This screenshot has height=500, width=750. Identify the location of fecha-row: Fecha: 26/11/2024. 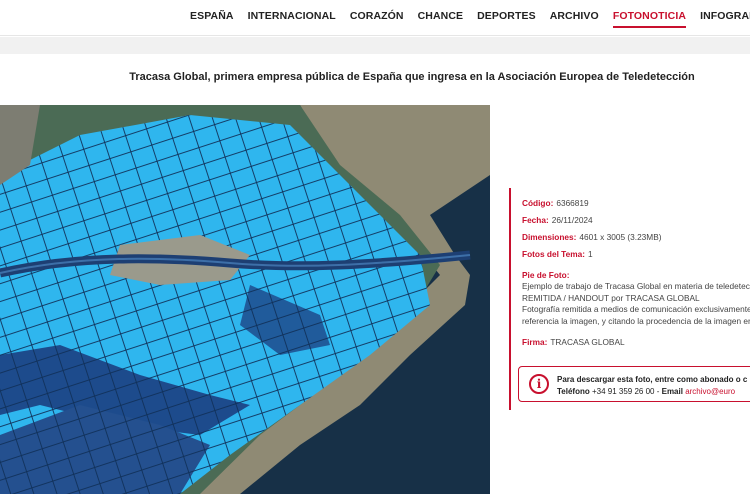
(557, 220).